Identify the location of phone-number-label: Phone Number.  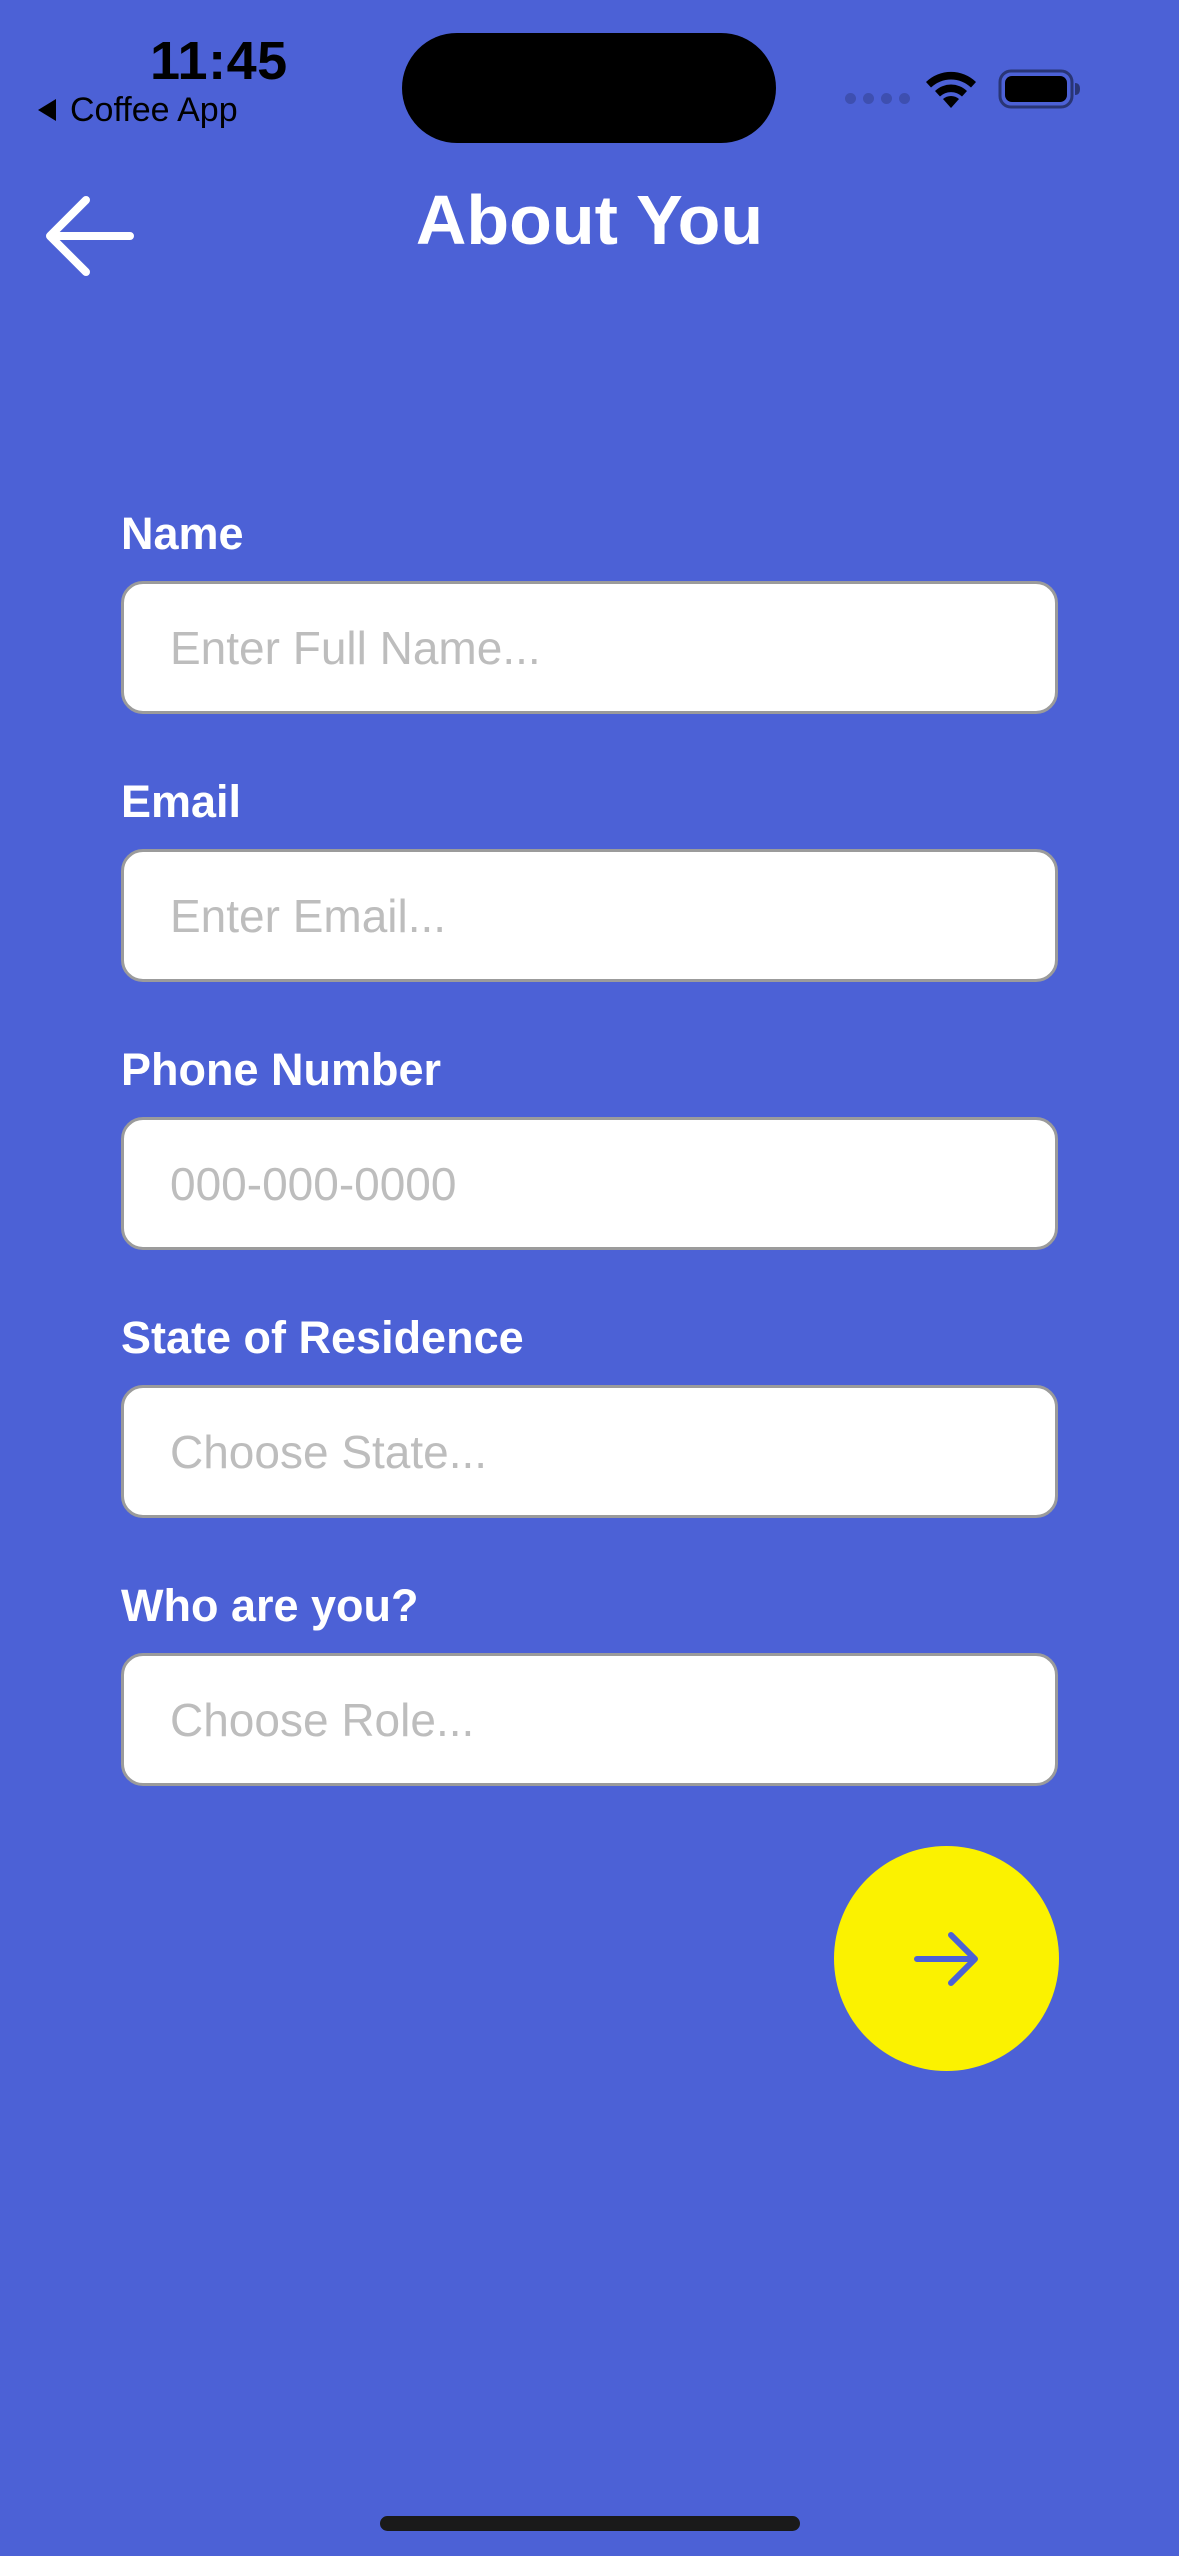
(281, 1069).